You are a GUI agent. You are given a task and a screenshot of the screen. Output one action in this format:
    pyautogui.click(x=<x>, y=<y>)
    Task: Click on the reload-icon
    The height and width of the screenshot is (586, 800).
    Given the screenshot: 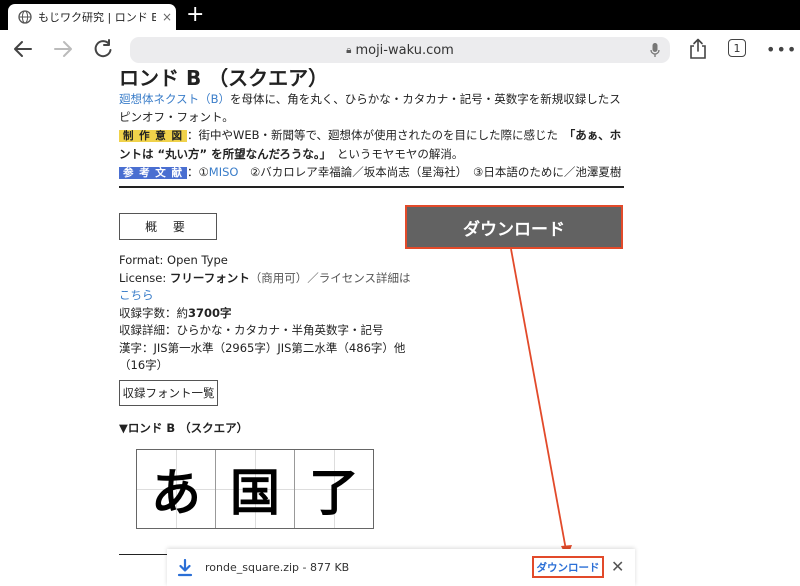 What is the action you would take?
    pyautogui.click(x=103, y=49)
    